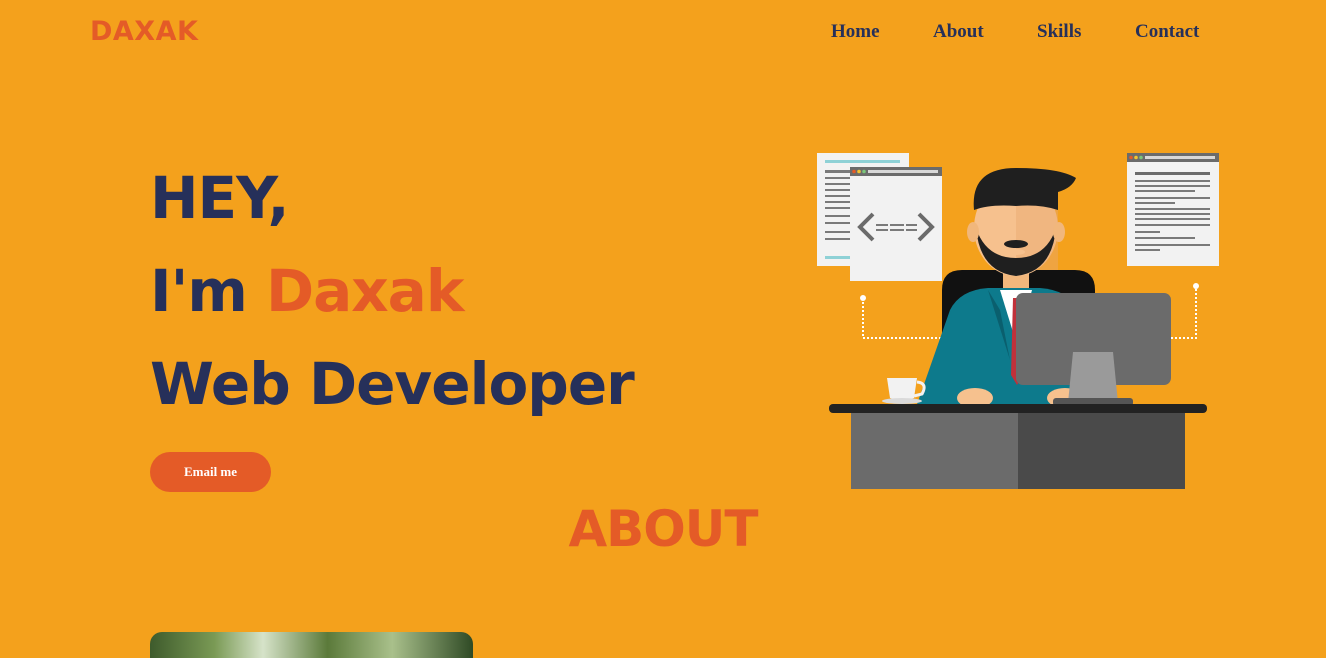  What do you see at coordinates (663, 529) in the screenshot?
I see `about-title: ABOUT` at bounding box center [663, 529].